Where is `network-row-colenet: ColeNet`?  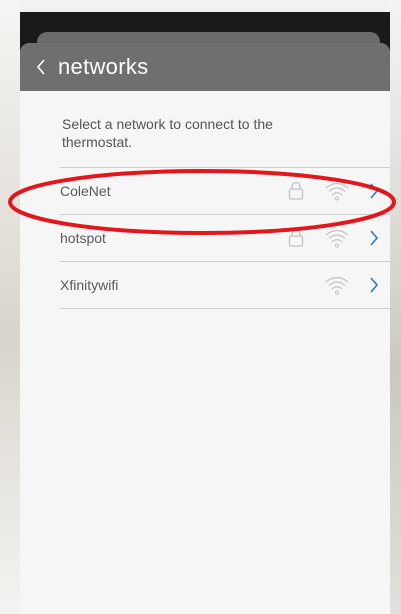
network-row-colenet: ColeNet is located at coordinates (225, 190).